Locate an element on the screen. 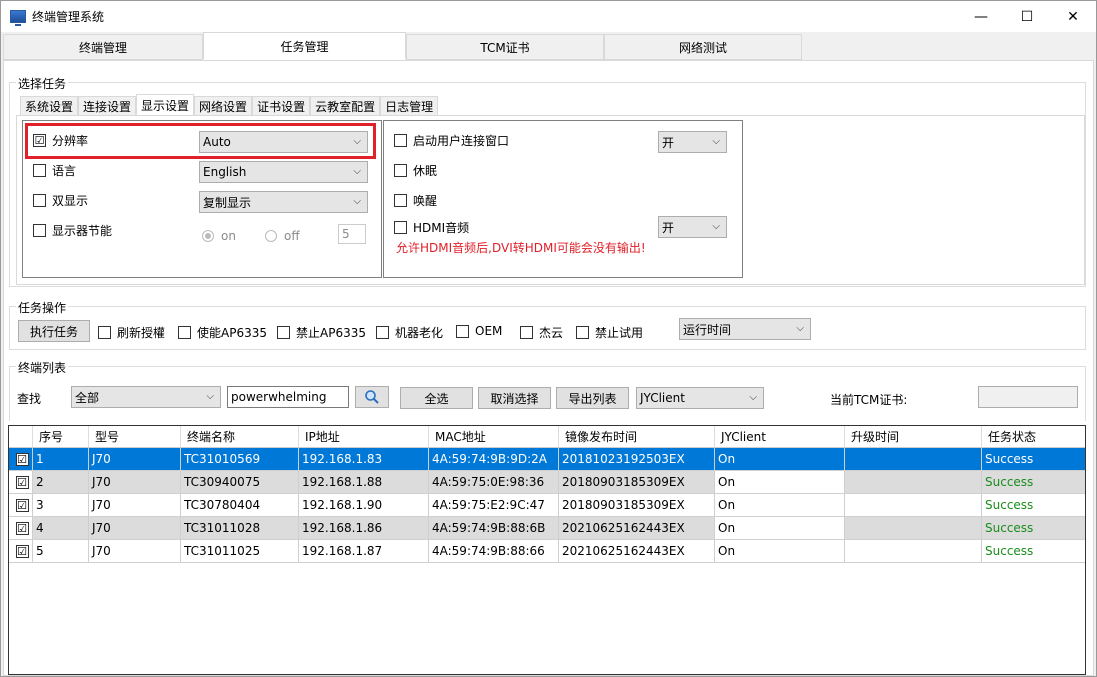 The width and height of the screenshot is (1097, 677). wake-checkbox: 唤醒 is located at coordinates (415, 200).